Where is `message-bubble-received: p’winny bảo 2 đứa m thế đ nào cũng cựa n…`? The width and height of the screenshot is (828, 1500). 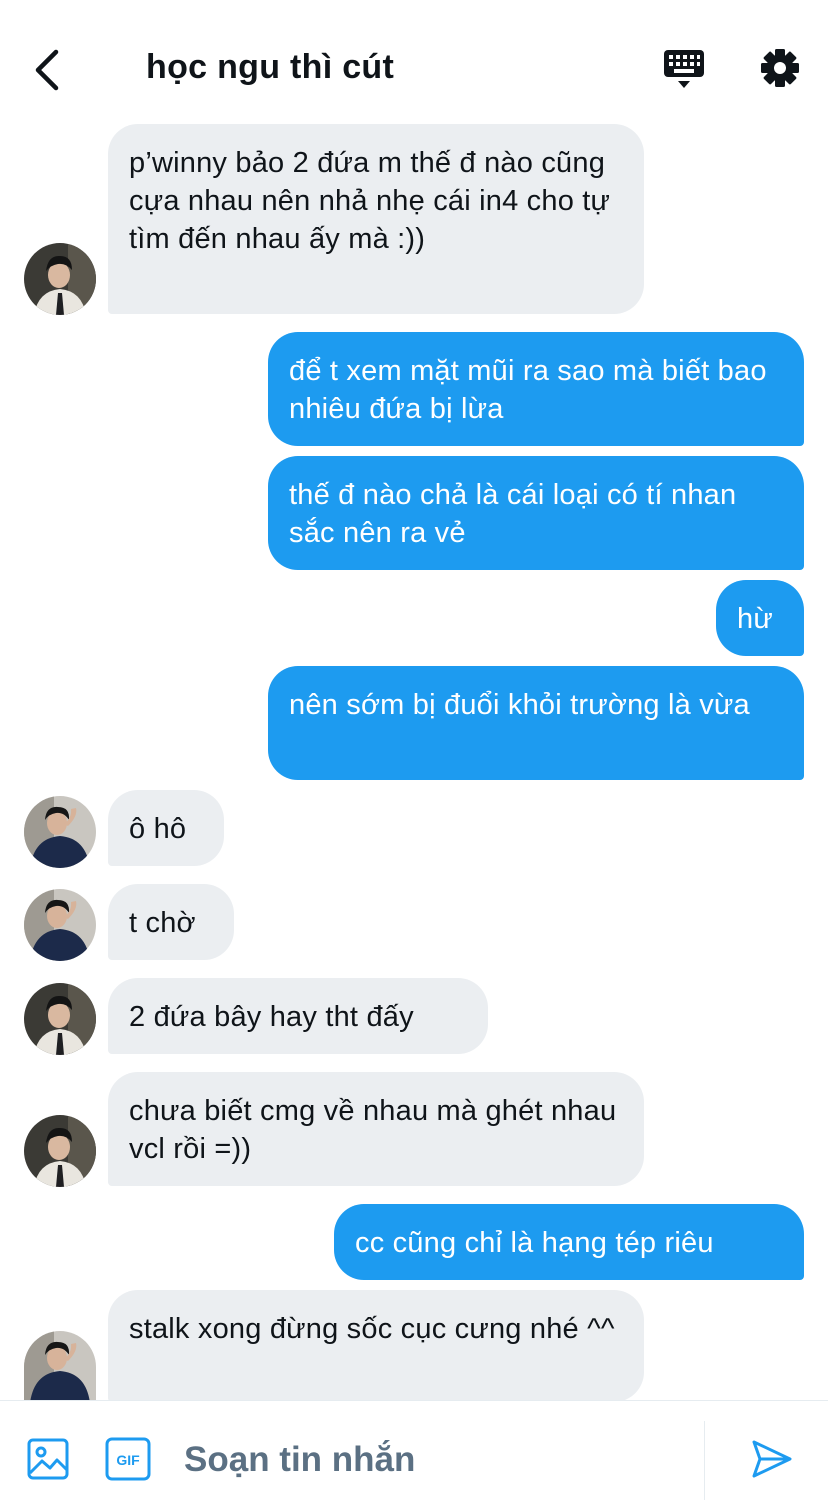 message-bubble-received: p’winny bảo 2 đứa m thế đ nào cũng cựa n… is located at coordinates (376, 219).